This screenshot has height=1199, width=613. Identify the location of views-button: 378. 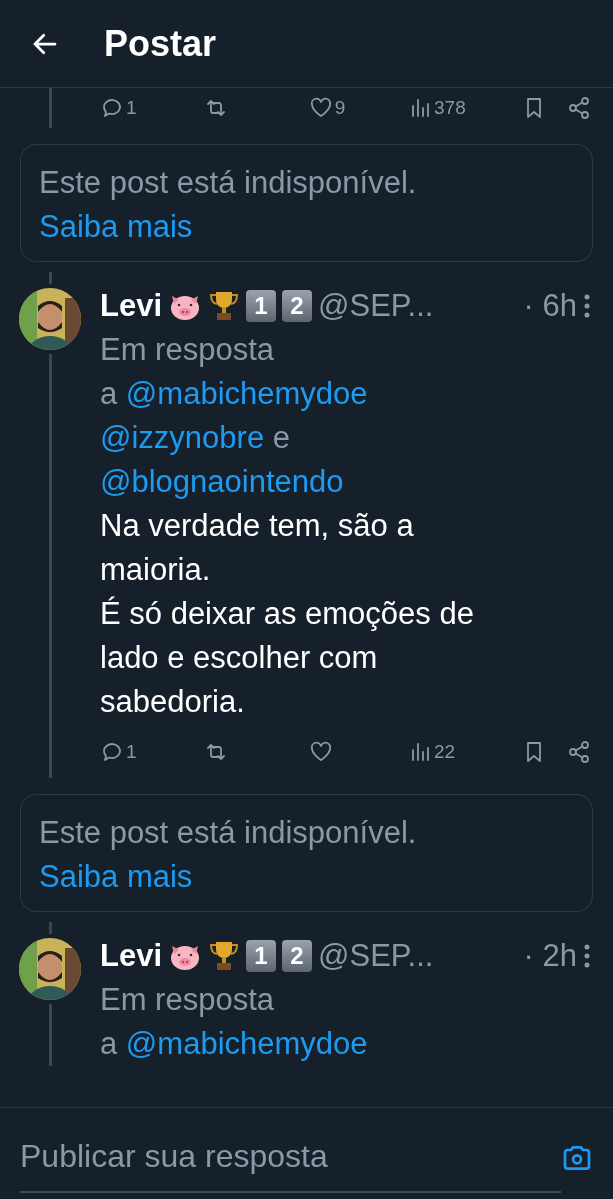
(465, 108).